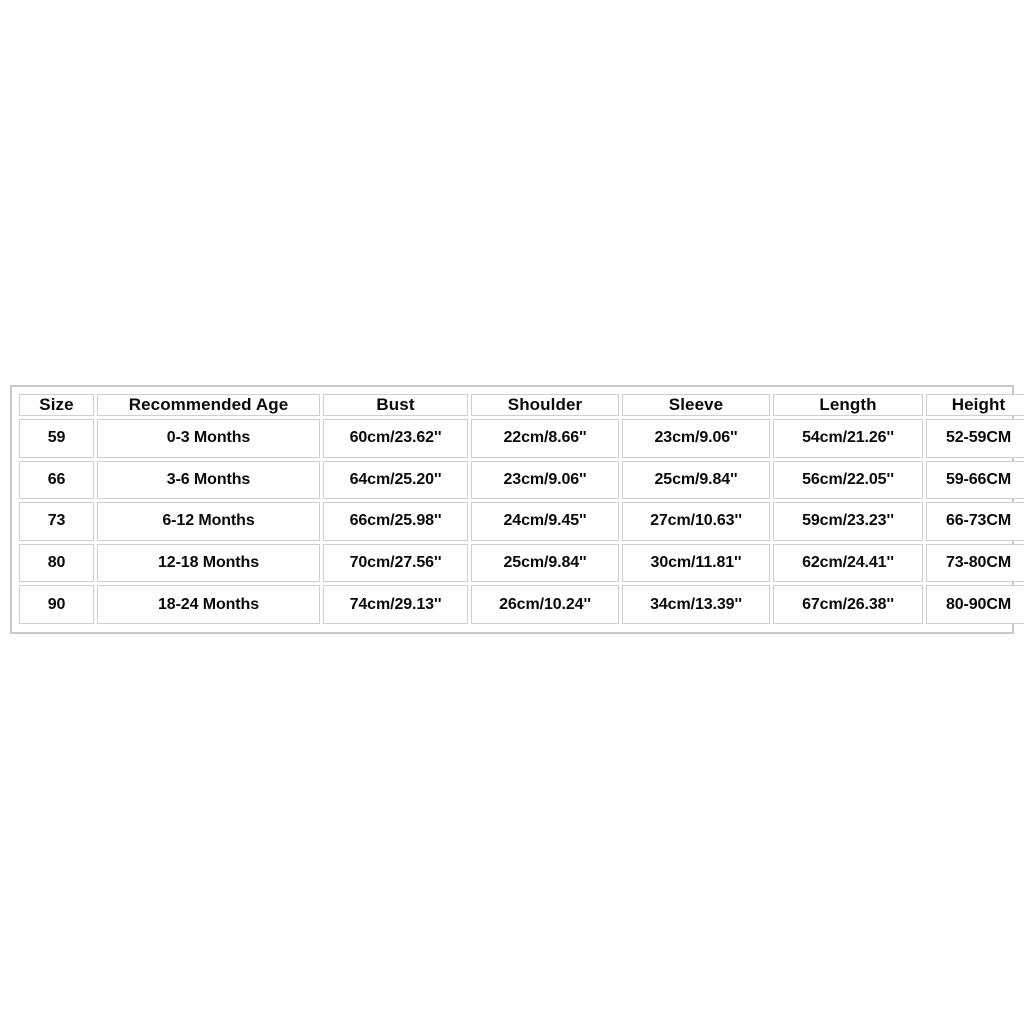 This screenshot has height=1024, width=1024. I want to click on column-header-height: Height, so click(975, 405).